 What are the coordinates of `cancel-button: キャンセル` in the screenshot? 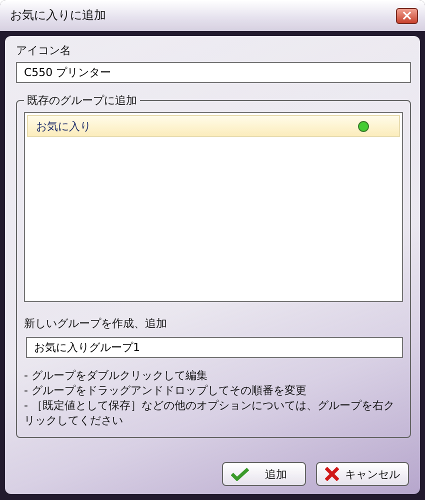 It's located at (362, 474).